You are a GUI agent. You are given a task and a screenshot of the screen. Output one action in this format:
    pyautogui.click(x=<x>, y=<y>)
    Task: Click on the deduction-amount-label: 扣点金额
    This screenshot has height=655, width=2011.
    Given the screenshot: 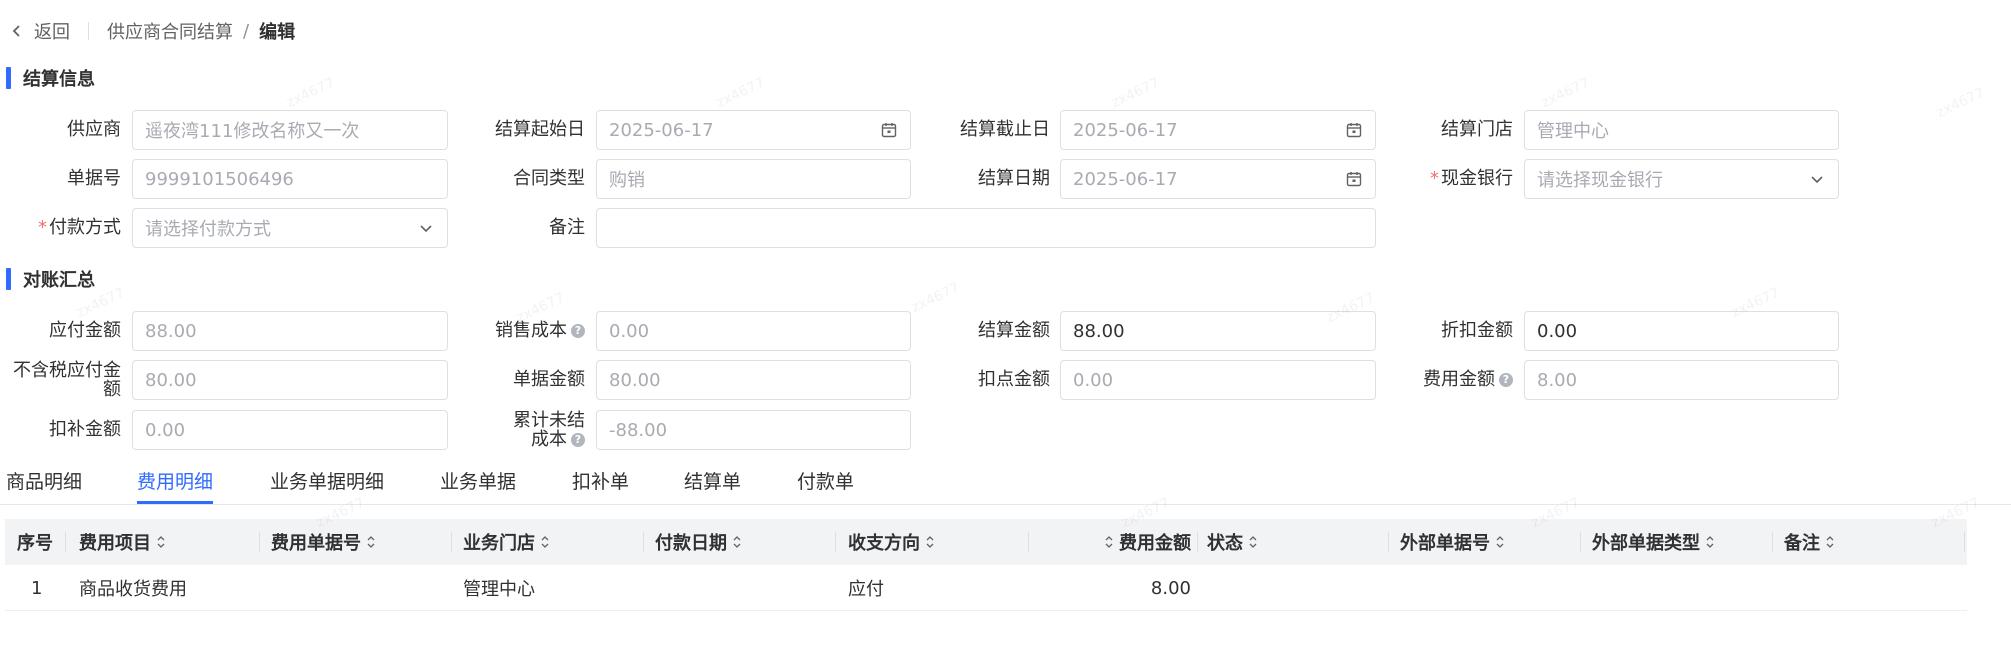 What is the action you would take?
    pyautogui.click(x=1014, y=379)
    